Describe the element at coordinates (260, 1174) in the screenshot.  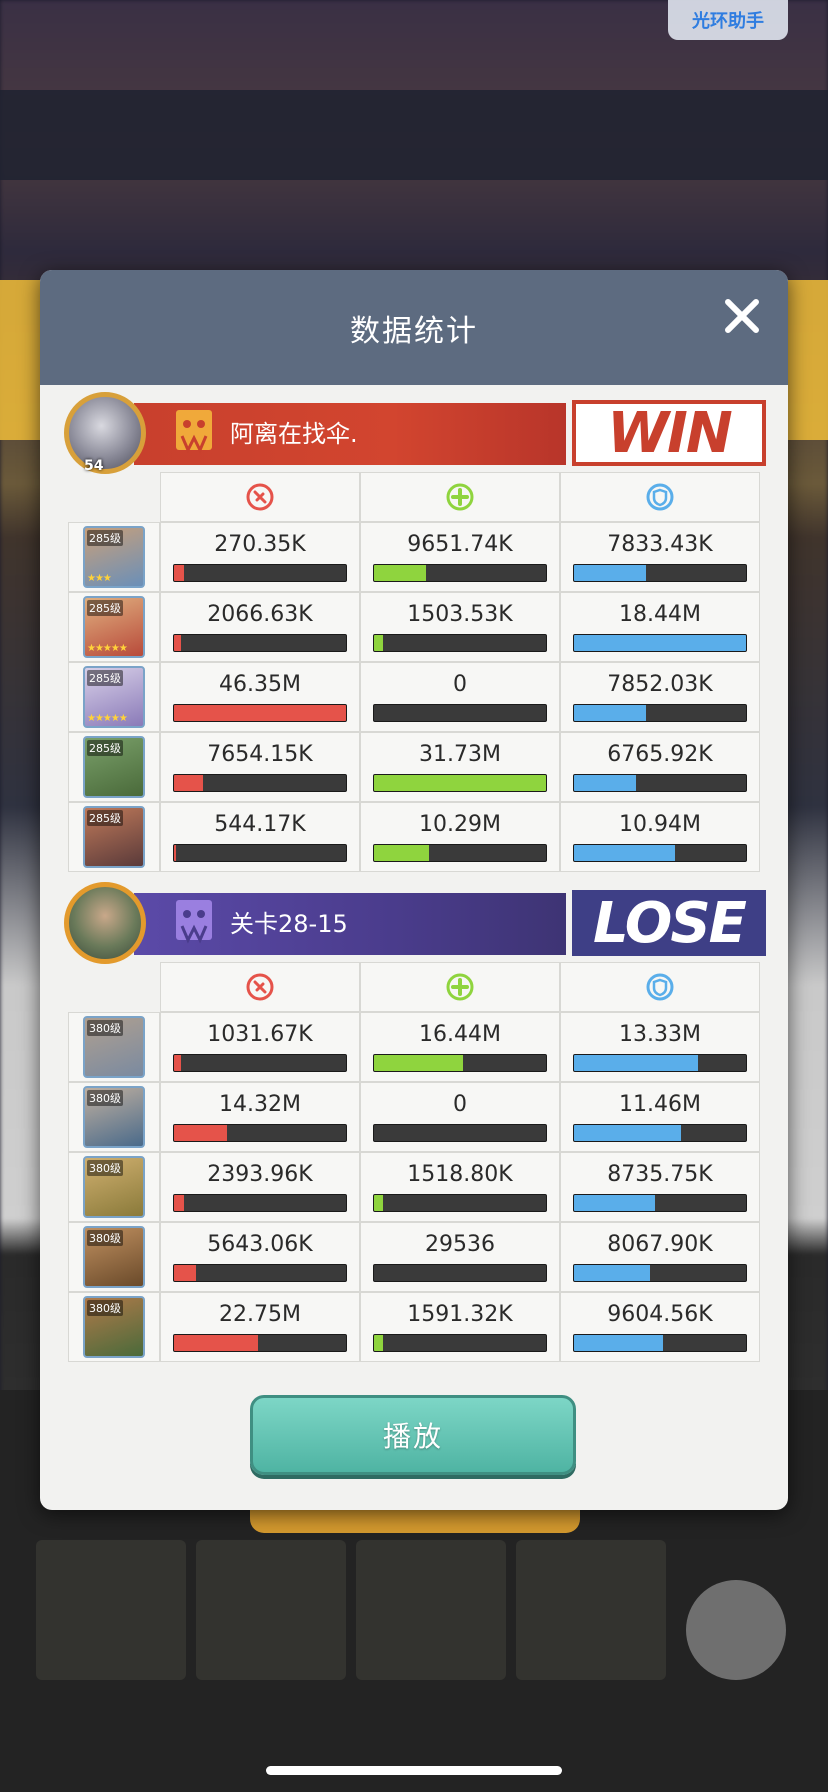
I see `damage-value: 2393.96K` at that location.